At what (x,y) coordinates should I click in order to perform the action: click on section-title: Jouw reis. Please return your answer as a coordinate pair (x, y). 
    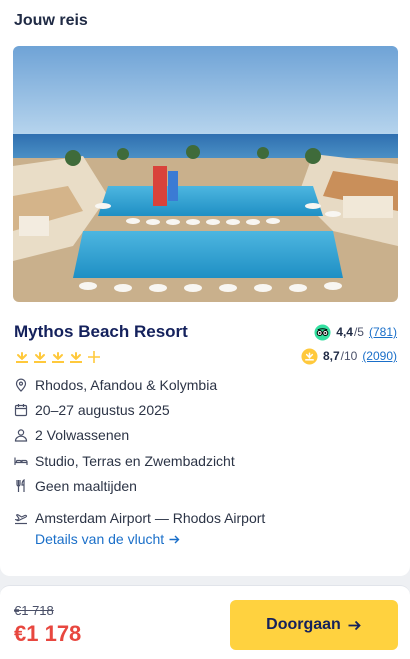
    Looking at the image, I should click on (51, 20).